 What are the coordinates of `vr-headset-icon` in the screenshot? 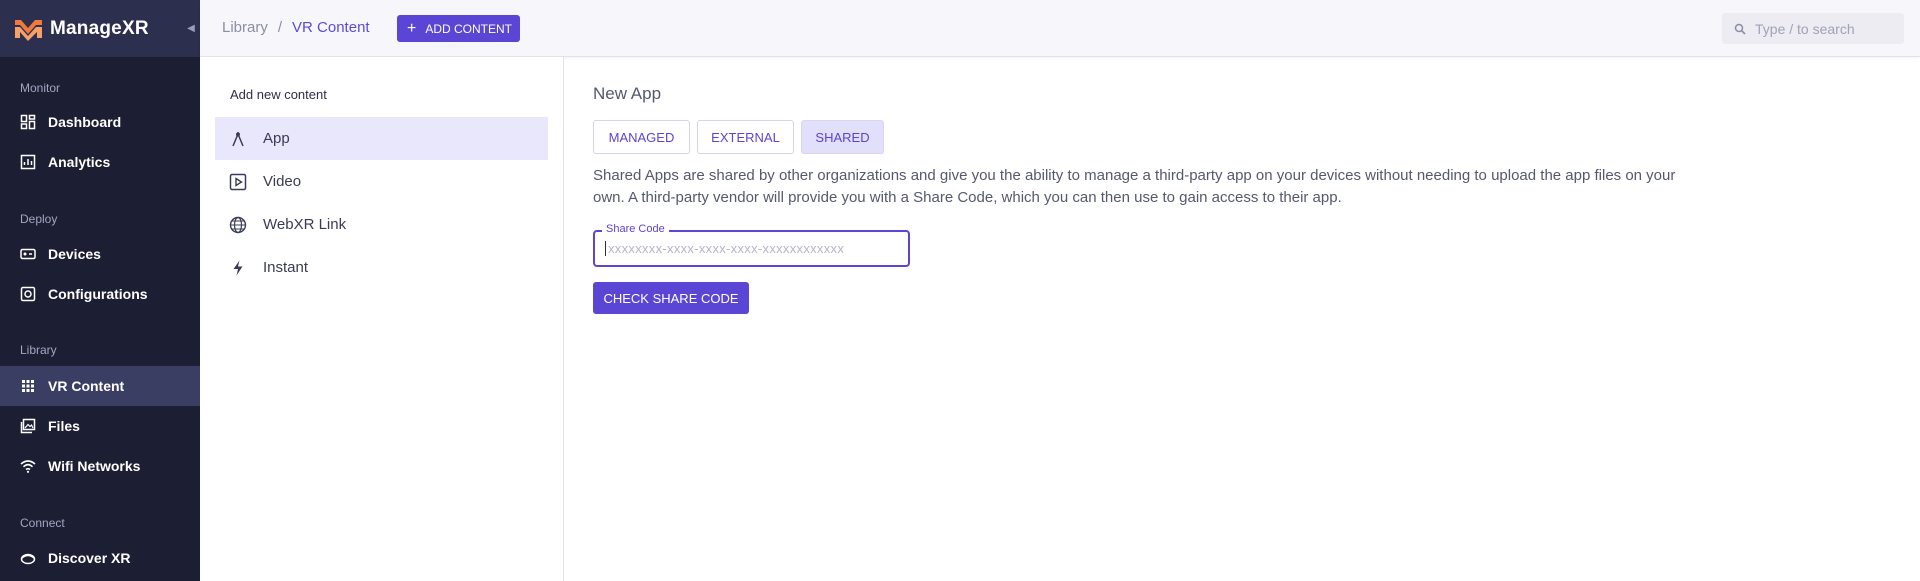 It's located at (28, 254).